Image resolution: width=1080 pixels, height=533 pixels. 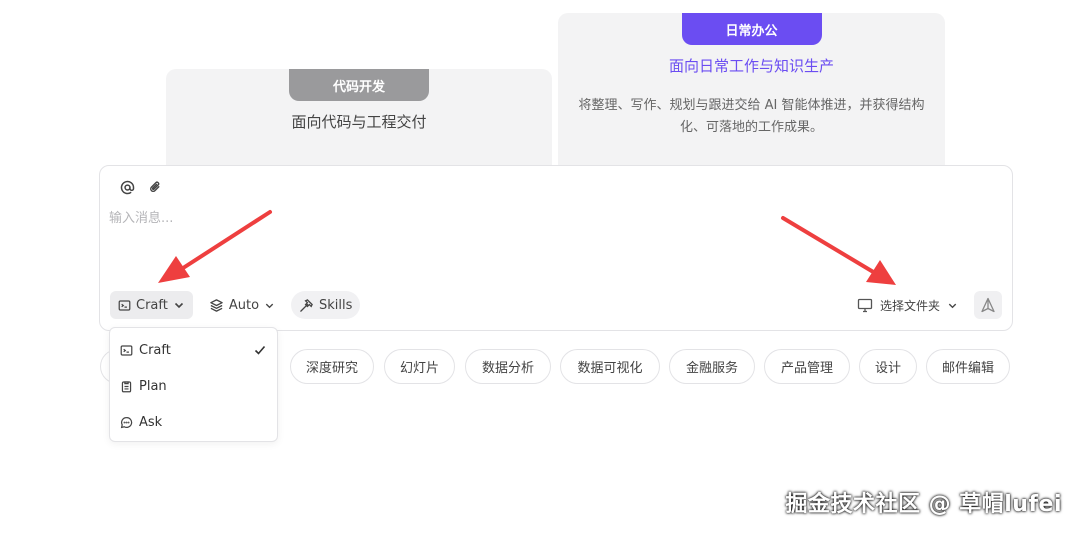 I want to click on send-button, so click(x=988, y=305).